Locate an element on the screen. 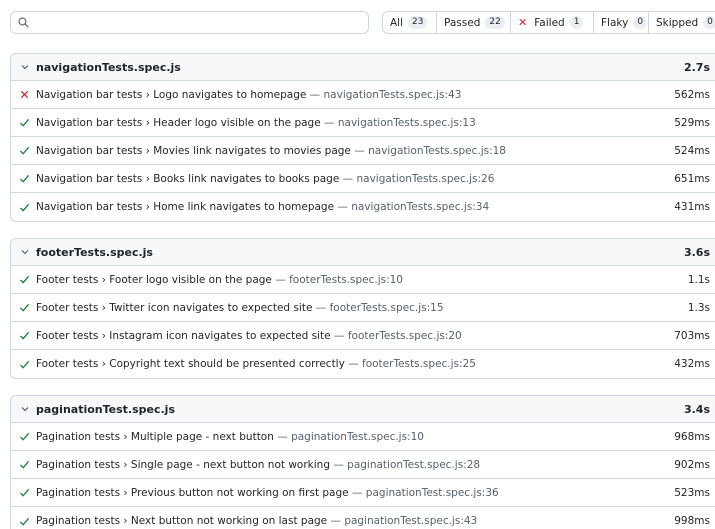 The image size is (715, 529). test-duration: 432ms is located at coordinates (692, 364).